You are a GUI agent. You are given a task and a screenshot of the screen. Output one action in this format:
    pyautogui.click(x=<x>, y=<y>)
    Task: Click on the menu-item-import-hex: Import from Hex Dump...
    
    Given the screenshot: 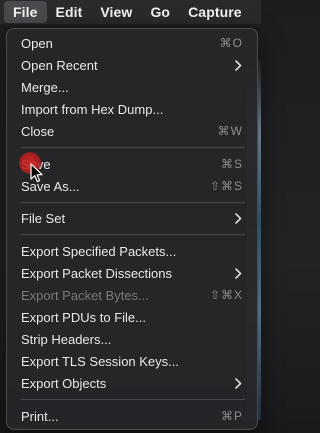 What is the action you would take?
    pyautogui.click(x=132, y=109)
    